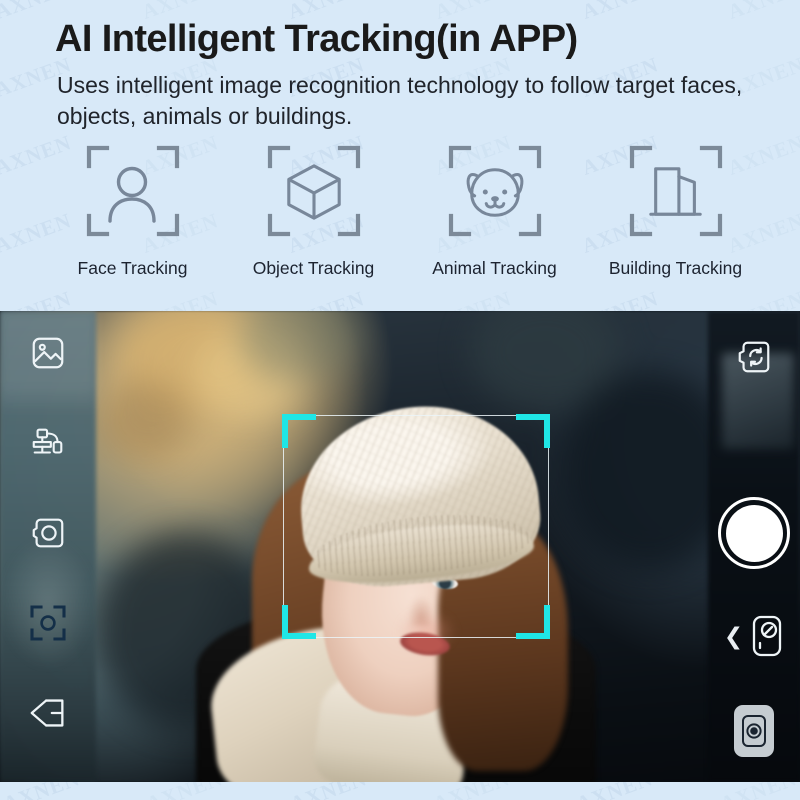 This screenshot has width=800, height=800. I want to click on gallery-thumb-button, so click(754, 731).